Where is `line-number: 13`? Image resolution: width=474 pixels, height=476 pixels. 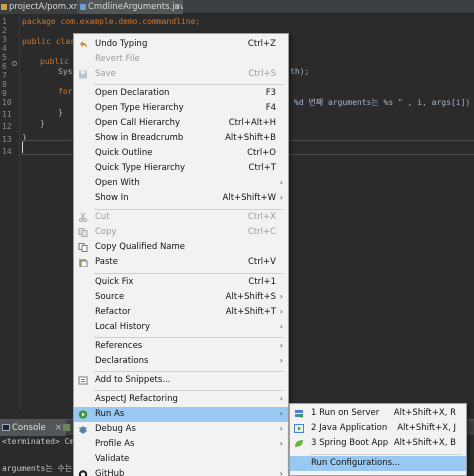
line-number: 13 is located at coordinates (7, 139).